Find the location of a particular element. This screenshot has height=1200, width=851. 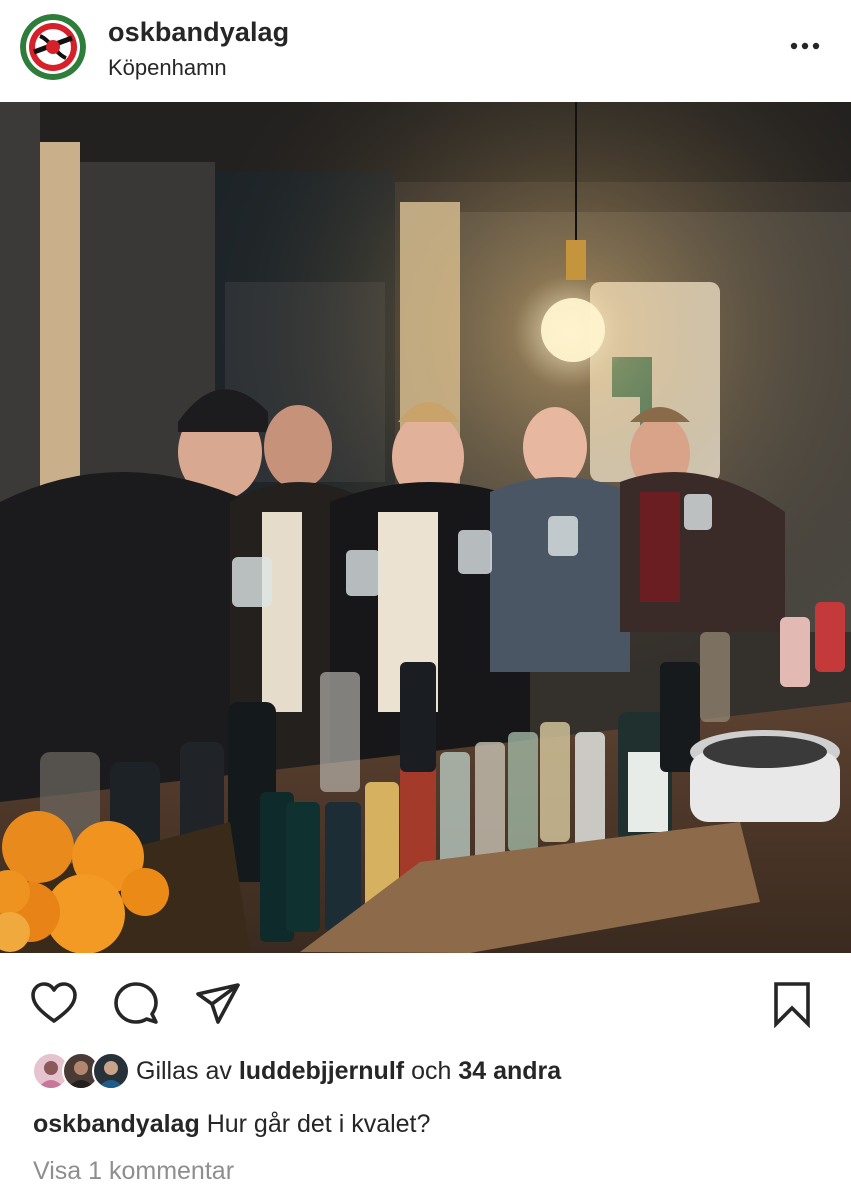

paper-plane-icon is located at coordinates (218, 1003).